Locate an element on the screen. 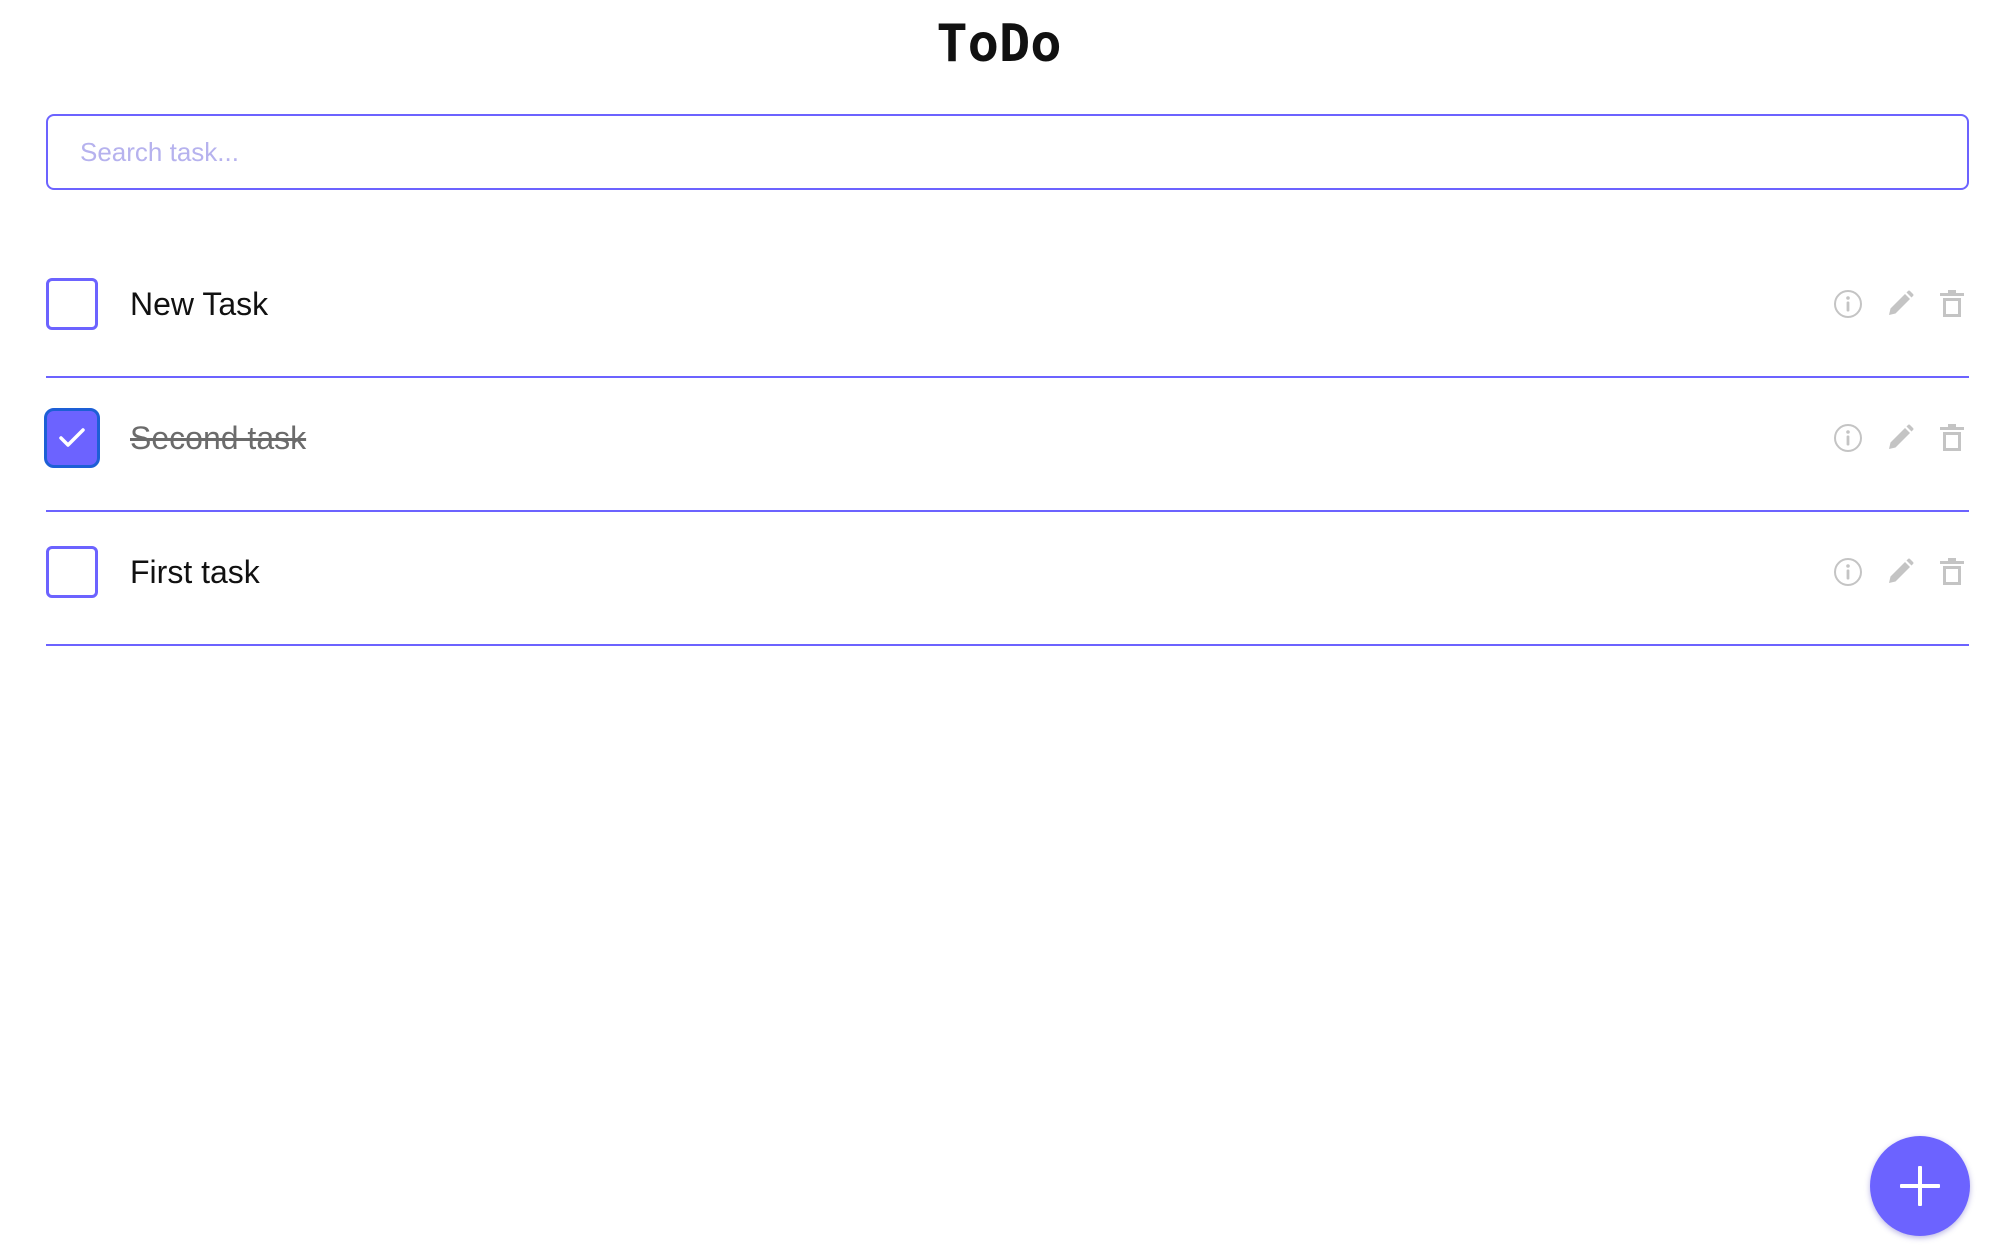 Image resolution: width=1998 pixels, height=1260 pixels. page-title: ToDo is located at coordinates (999, 44).